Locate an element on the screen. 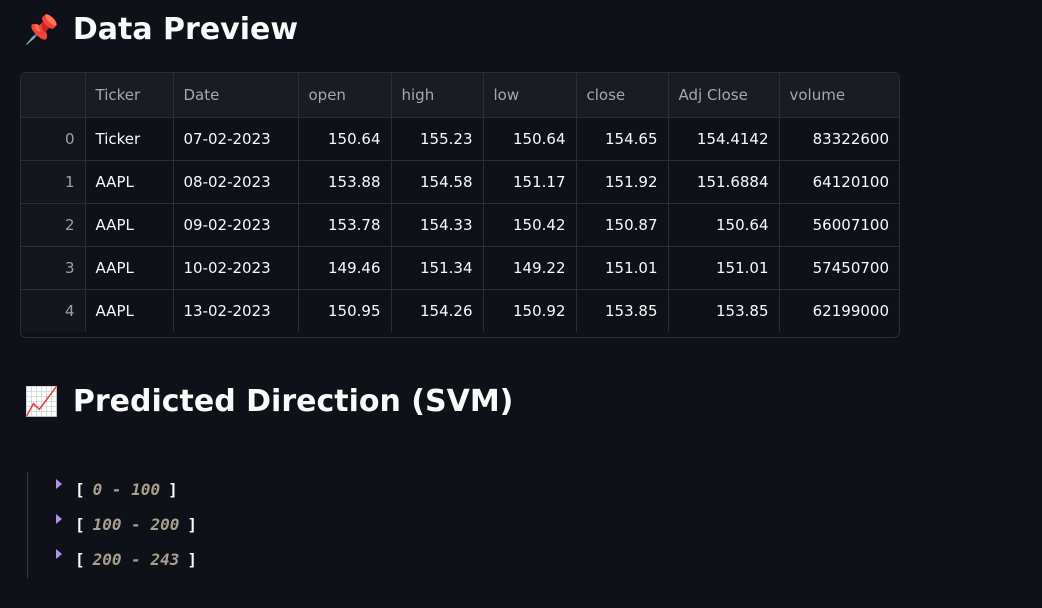 Image resolution: width=1042 pixels, height=608 pixels. json-group-toggle: [ 0 - 100 ] is located at coordinates (126, 489).